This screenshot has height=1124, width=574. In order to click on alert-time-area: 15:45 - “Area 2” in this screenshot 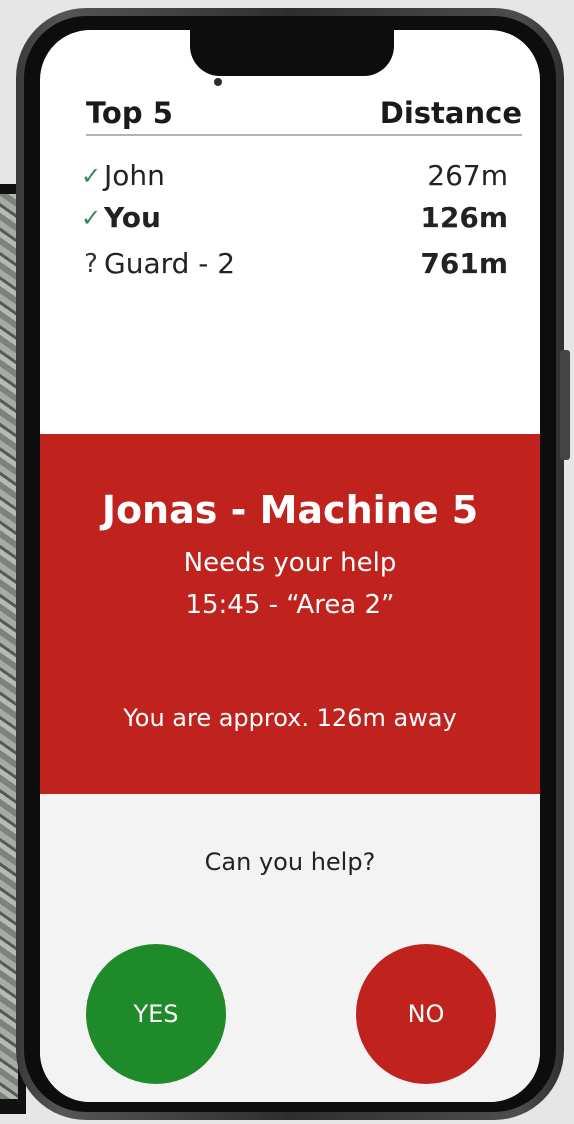, I will do `click(290, 605)`.